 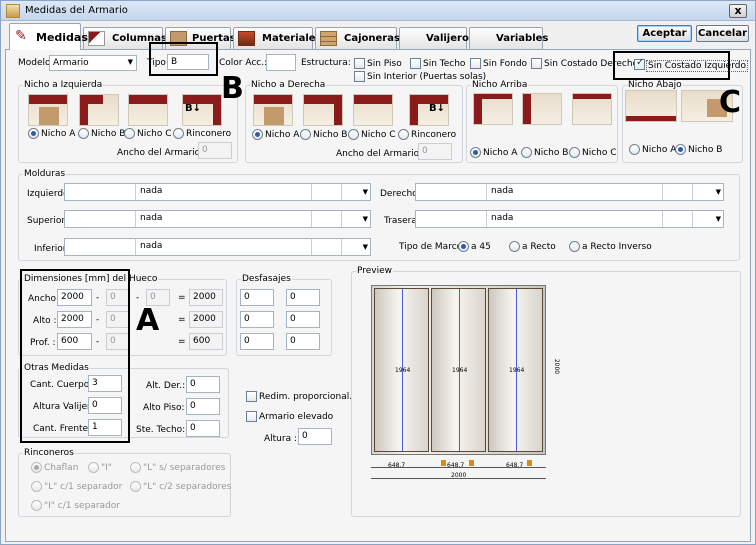 I want to click on rinconeros-title: Rinconeros, so click(x=49, y=453).